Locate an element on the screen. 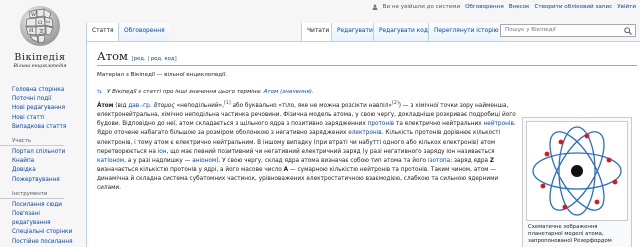 The image size is (640, 247). disambiguation-icon: ⇆ is located at coordinates (99, 92).